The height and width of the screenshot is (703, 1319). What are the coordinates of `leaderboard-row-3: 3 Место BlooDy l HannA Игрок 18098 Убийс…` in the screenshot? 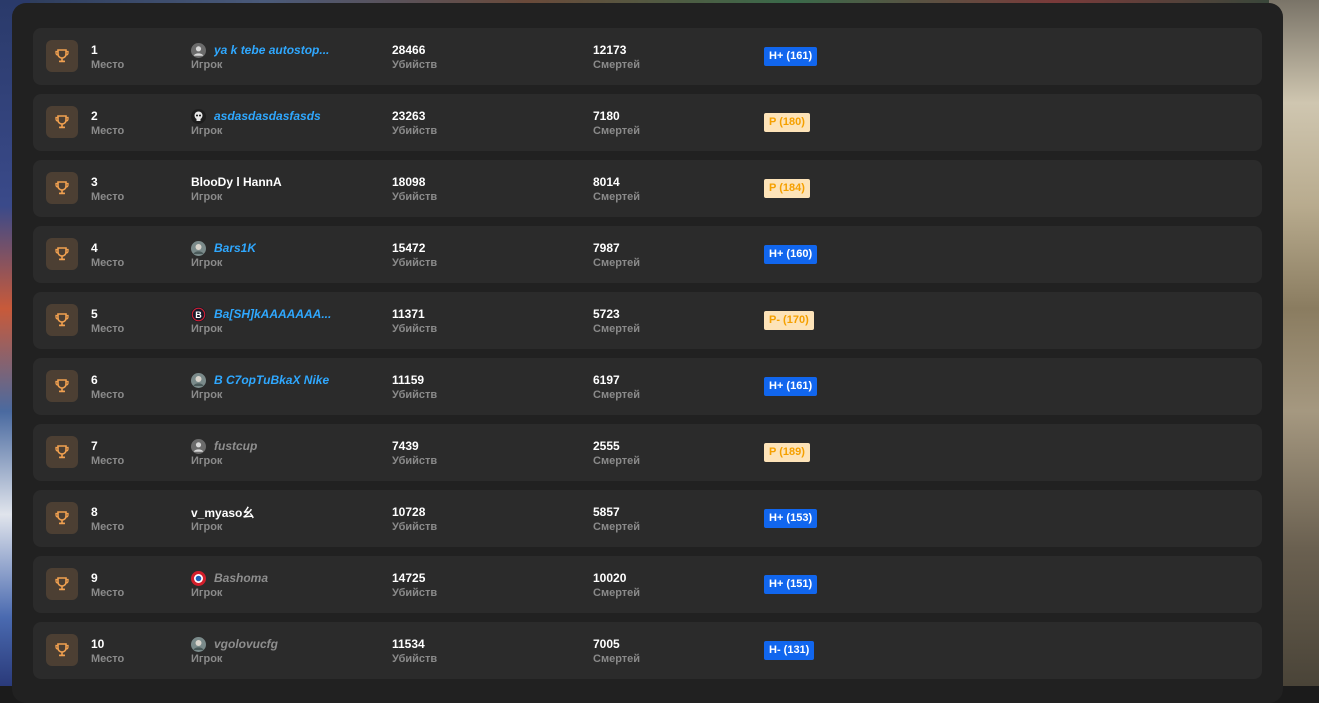 It's located at (647, 188).